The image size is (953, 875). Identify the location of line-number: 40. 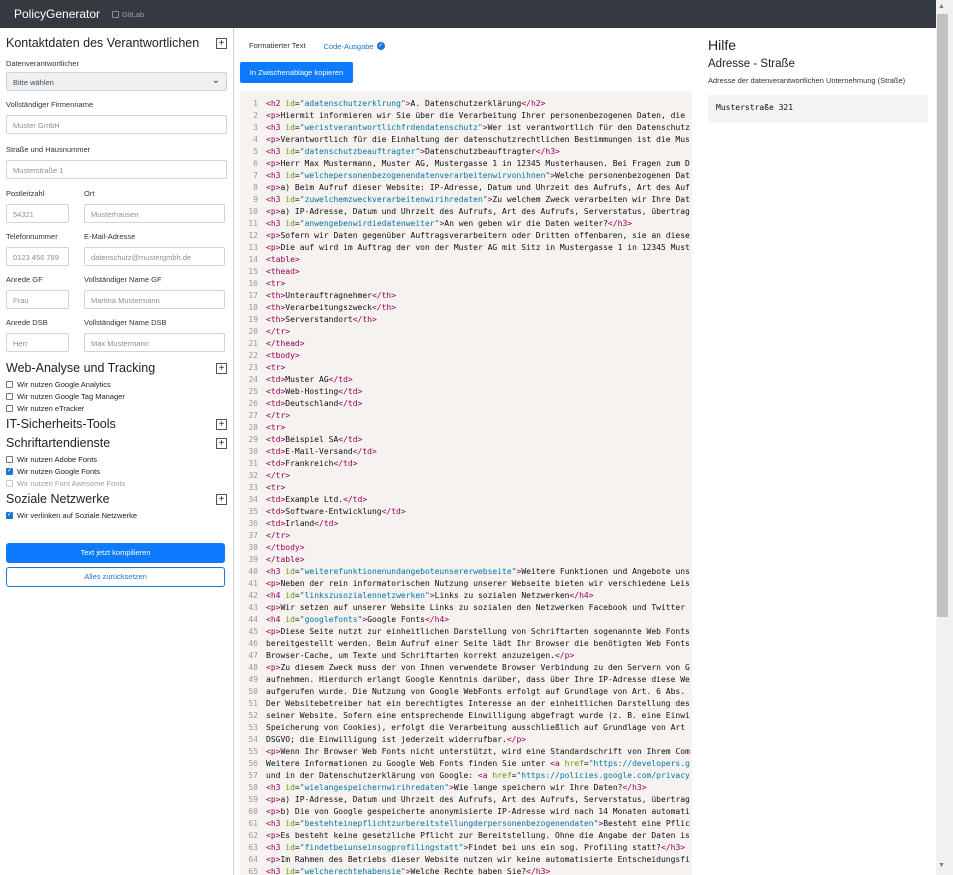
(253, 571).